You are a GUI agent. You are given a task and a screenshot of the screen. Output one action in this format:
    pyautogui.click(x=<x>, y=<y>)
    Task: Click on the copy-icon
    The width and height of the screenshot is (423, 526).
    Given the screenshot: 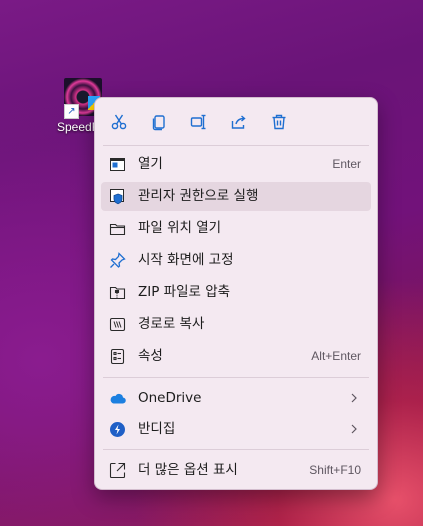 What is the action you would take?
    pyautogui.click(x=158, y=123)
    